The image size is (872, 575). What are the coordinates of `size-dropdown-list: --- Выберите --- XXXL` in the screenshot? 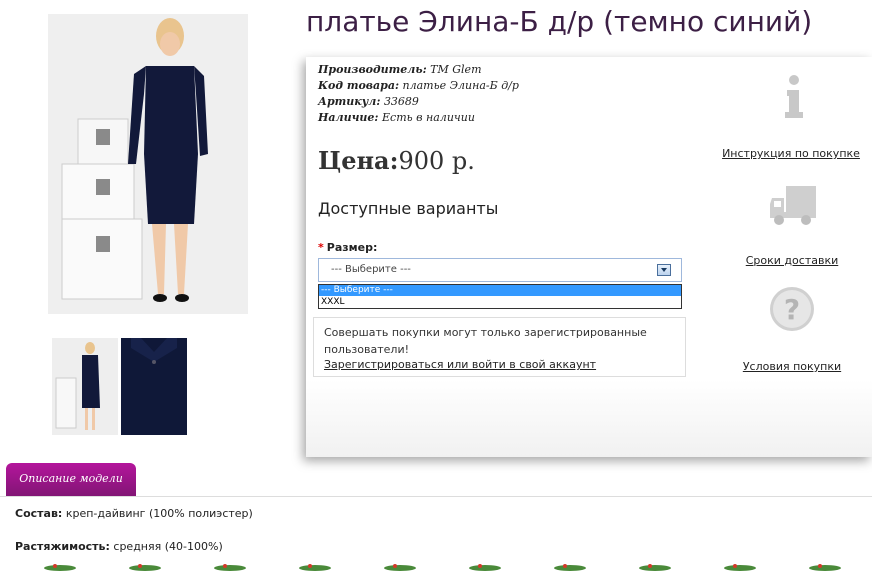 It's located at (500, 296).